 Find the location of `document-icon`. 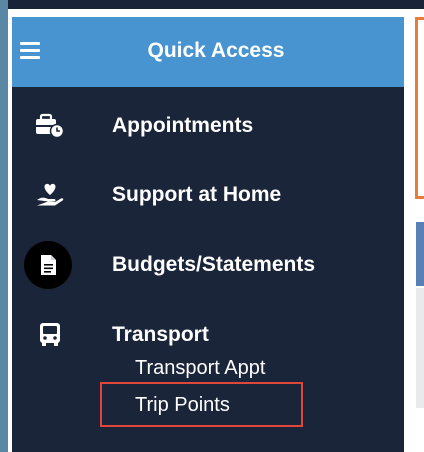

document-icon is located at coordinates (48, 265).